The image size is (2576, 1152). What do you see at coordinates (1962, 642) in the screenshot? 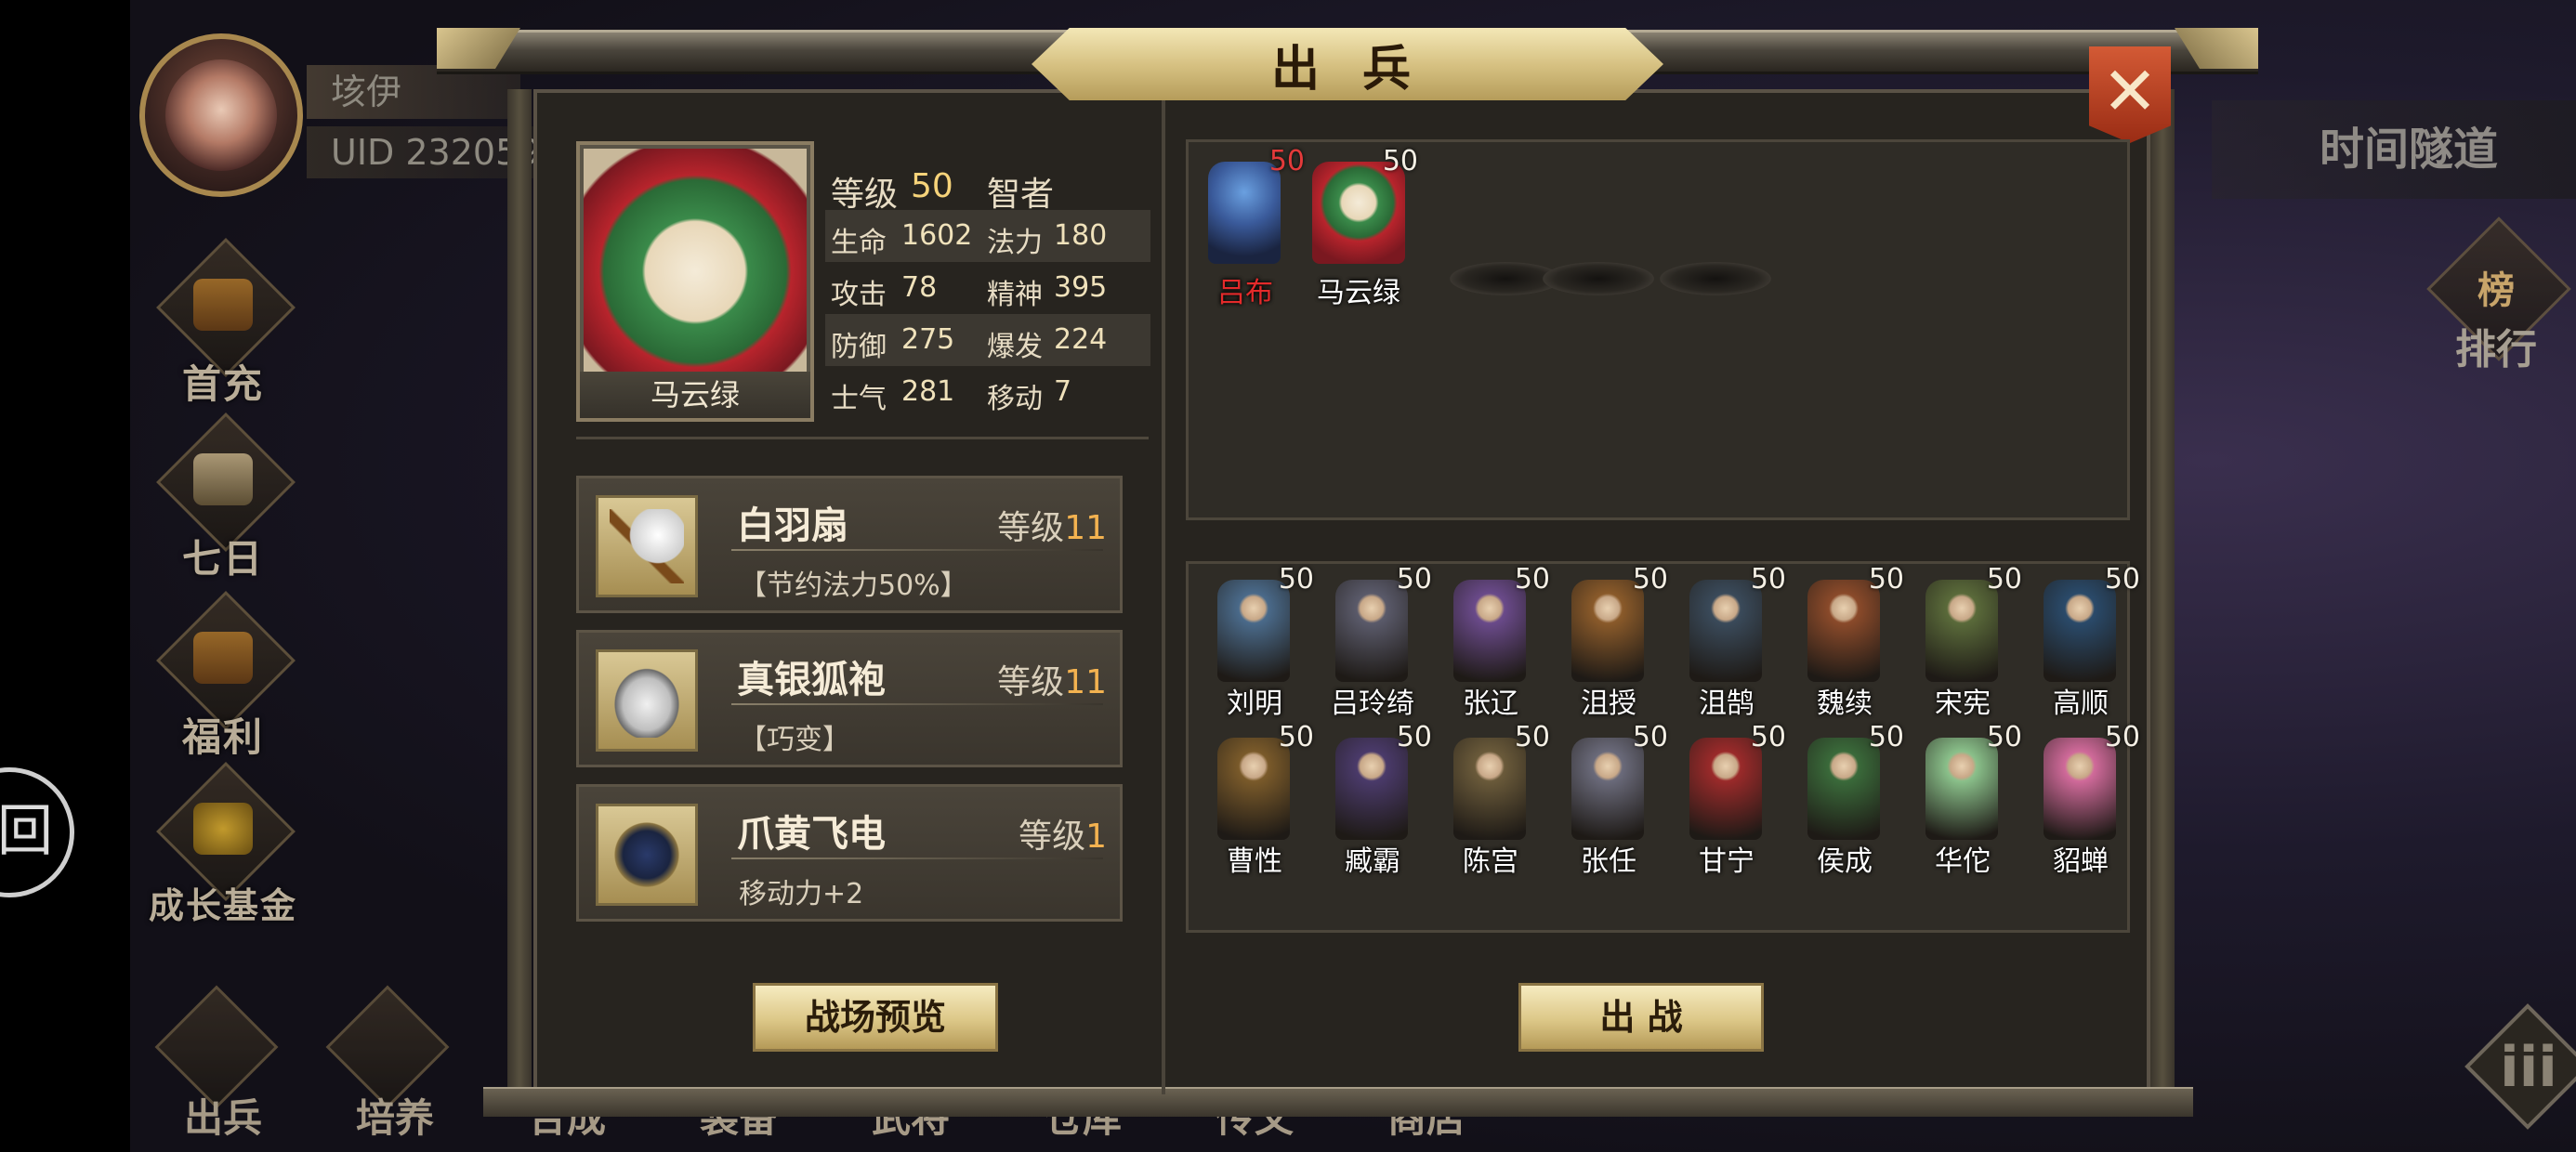
I see `roster-unit: 50 宋宪` at bounding box center [1962, 642].